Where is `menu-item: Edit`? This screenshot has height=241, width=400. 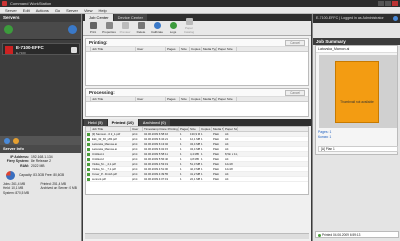 menu-item: Edit is located at coordinates (26, 10).